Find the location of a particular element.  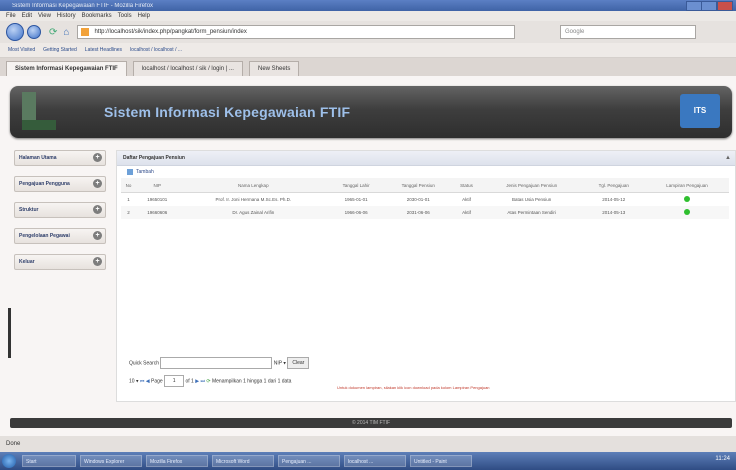

tab-sik: Sistem Informasi Kepegawaian FTIF is located at coordinates (66, 68).